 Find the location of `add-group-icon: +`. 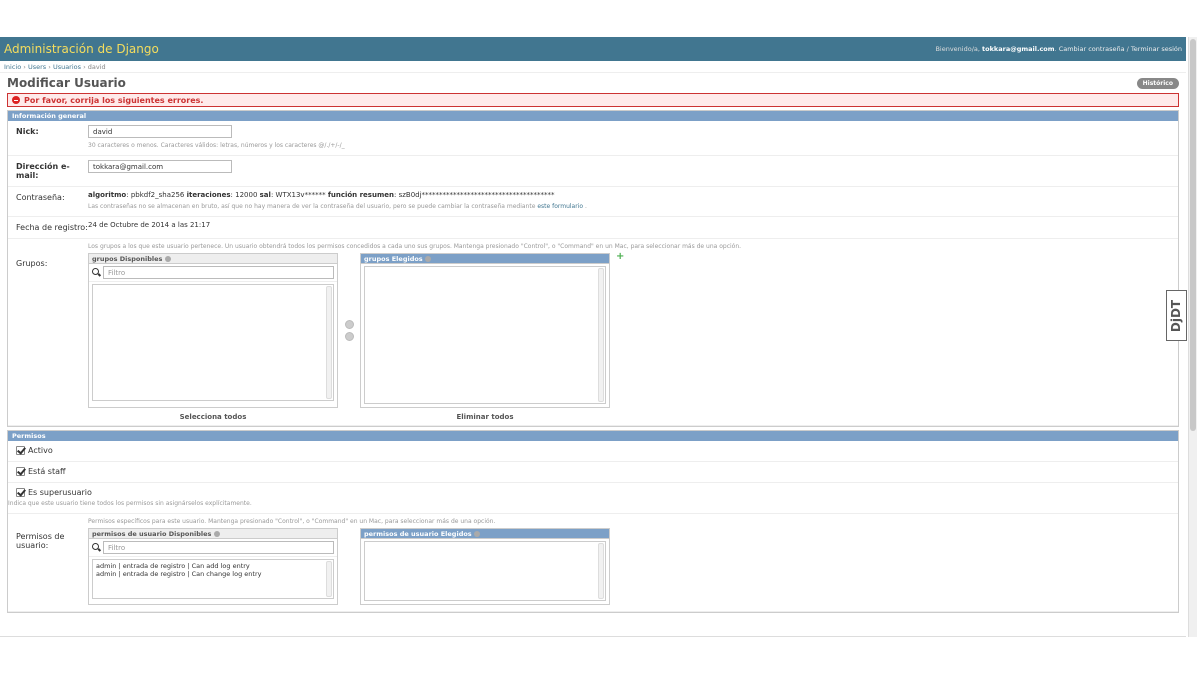

add-group-icon: + is located at coordinates (620, 330).